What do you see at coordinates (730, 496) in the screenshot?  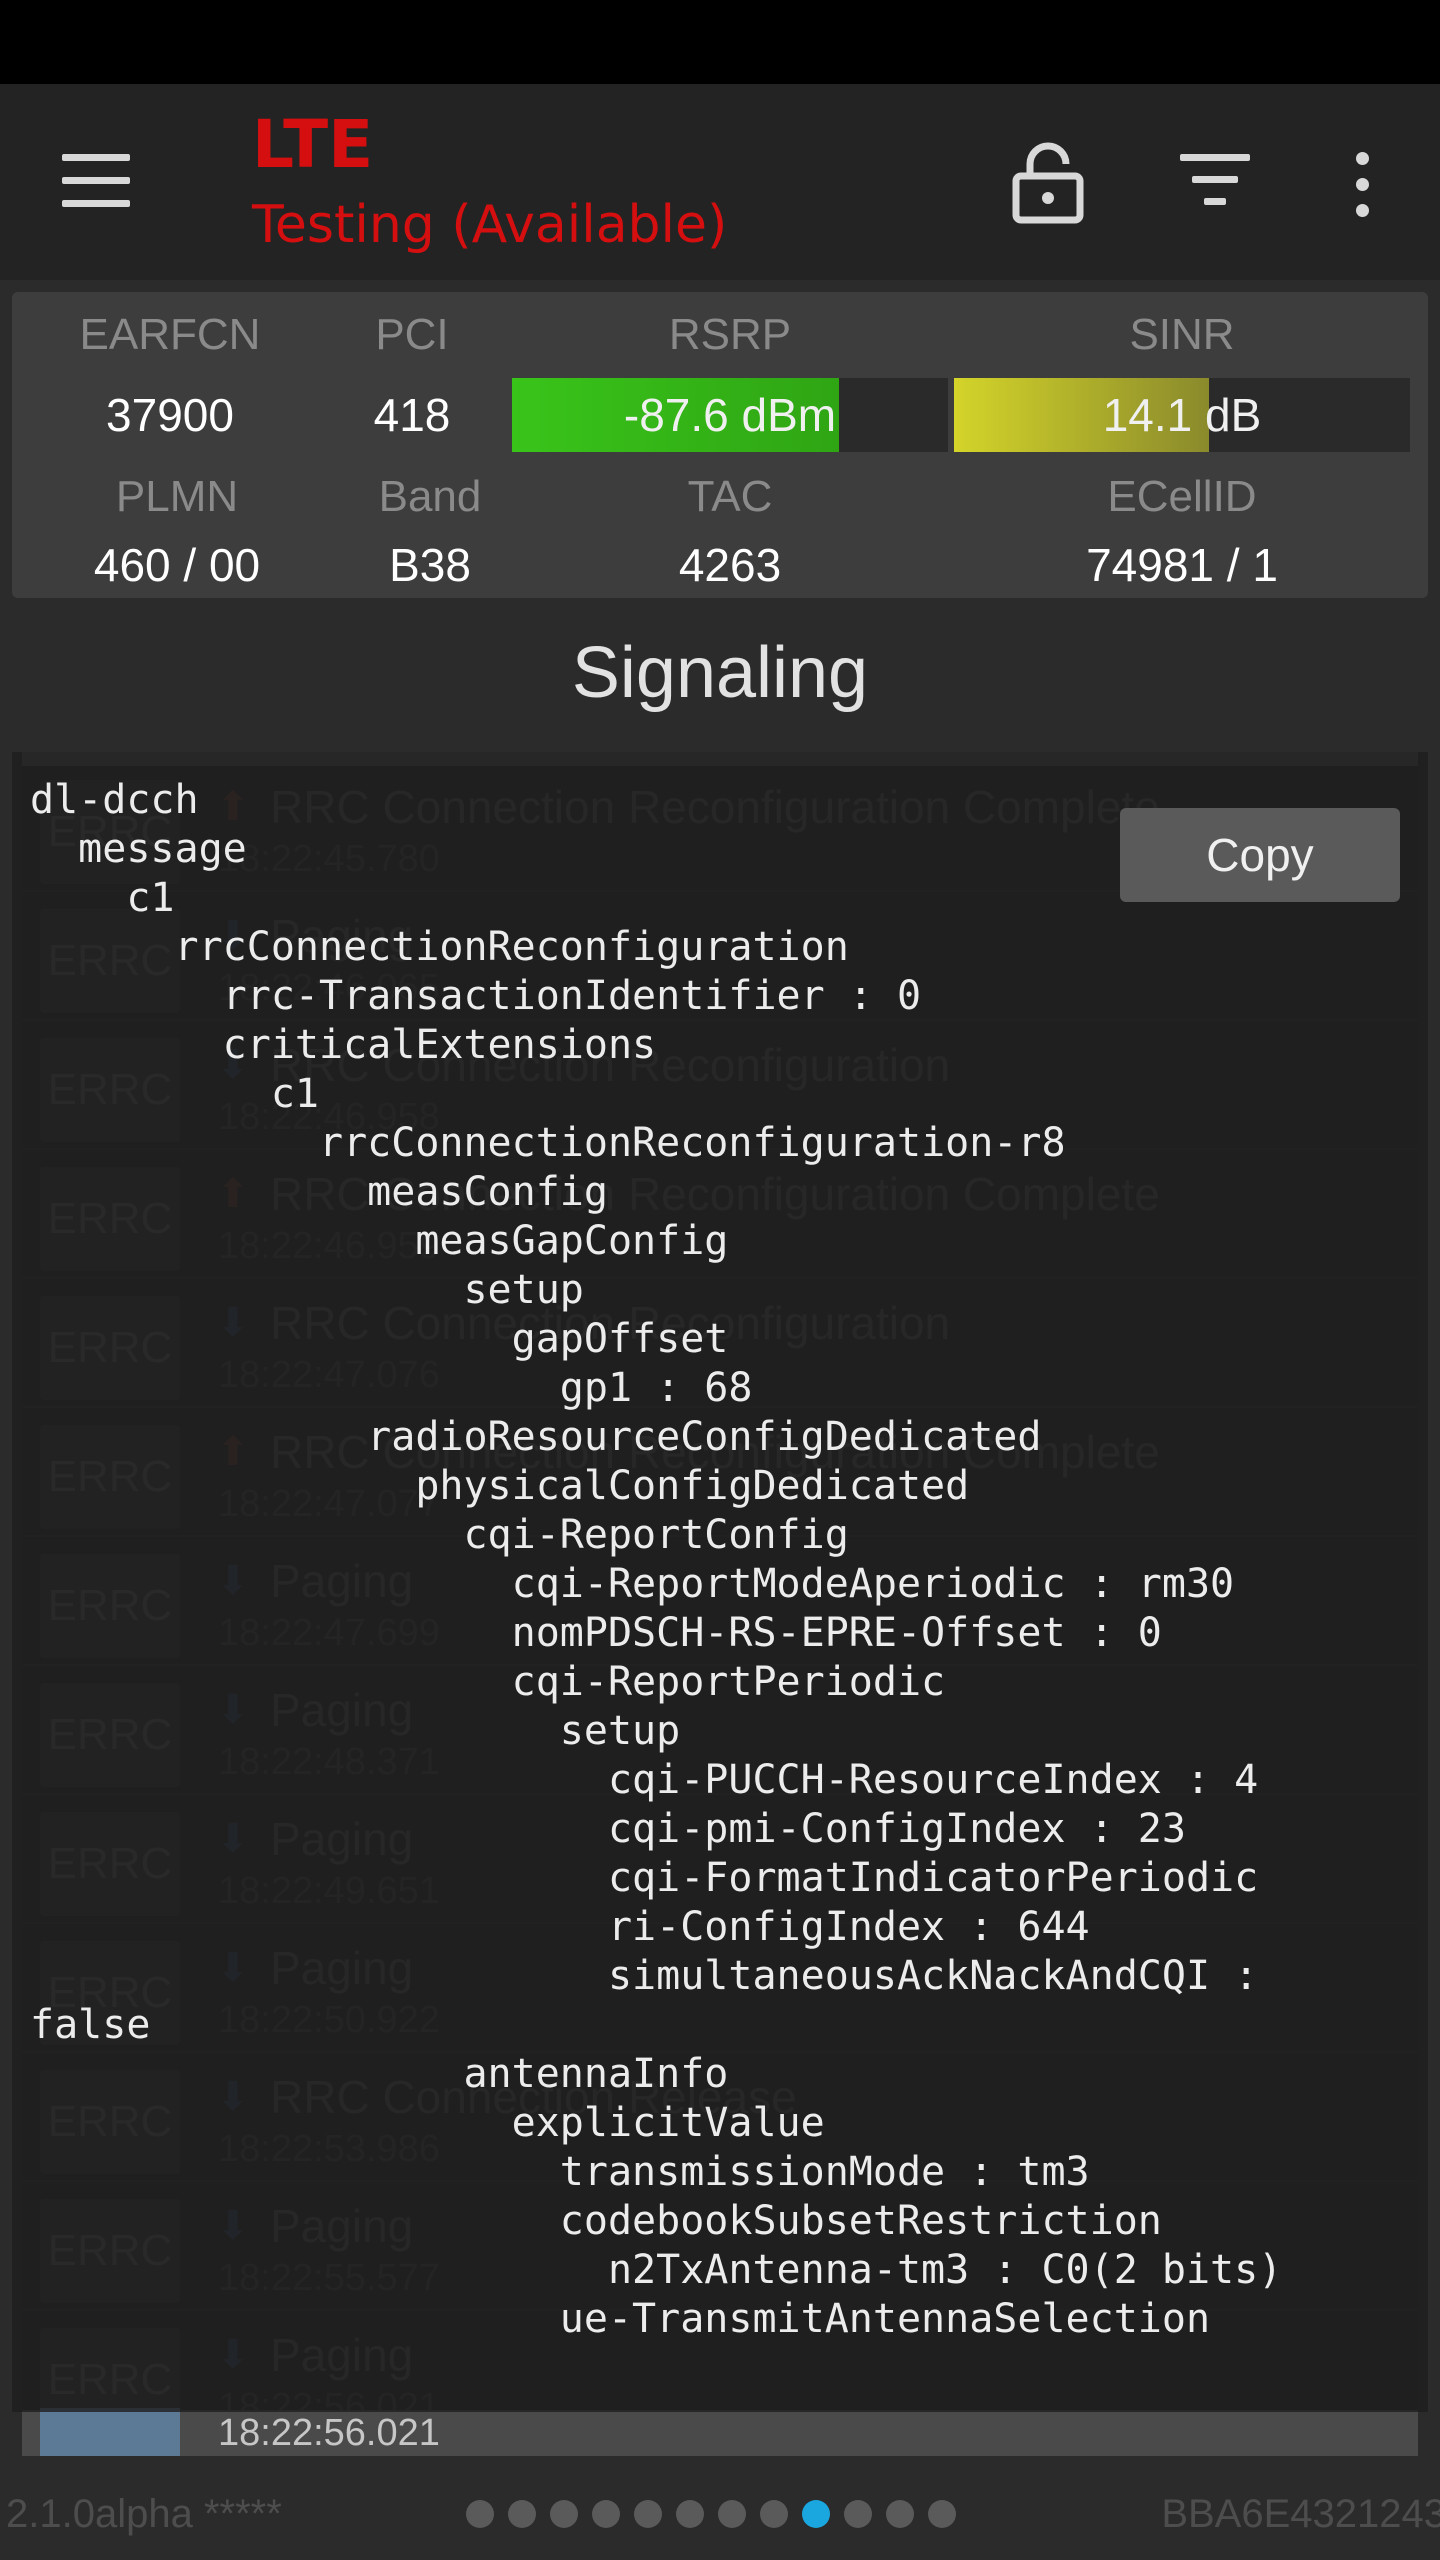 I see `tac-label: TAC` at bounding box center [730, 496].